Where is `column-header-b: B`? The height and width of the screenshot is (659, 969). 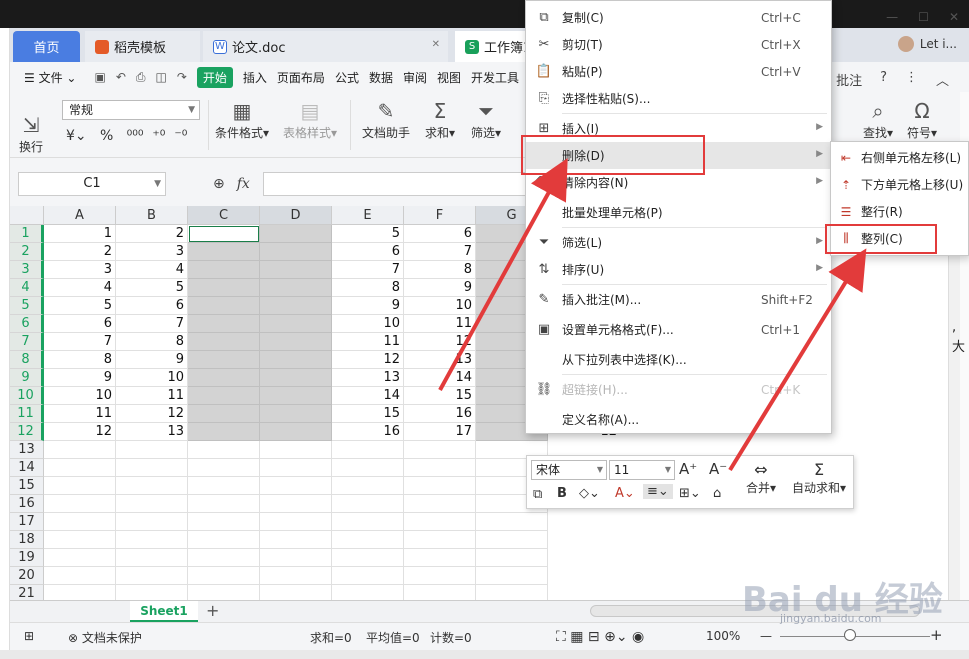 column-header-b: B is located at coordinates (152, 215).